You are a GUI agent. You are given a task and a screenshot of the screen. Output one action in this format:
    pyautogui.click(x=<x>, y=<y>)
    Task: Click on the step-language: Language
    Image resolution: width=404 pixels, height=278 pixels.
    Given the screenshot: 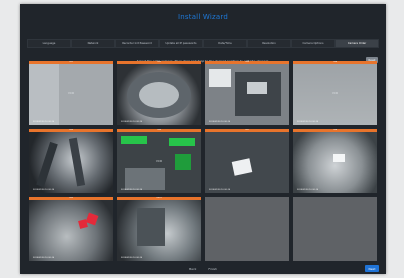 What is the action you would take?
    pyautogui.click(x=49, y=43)
    